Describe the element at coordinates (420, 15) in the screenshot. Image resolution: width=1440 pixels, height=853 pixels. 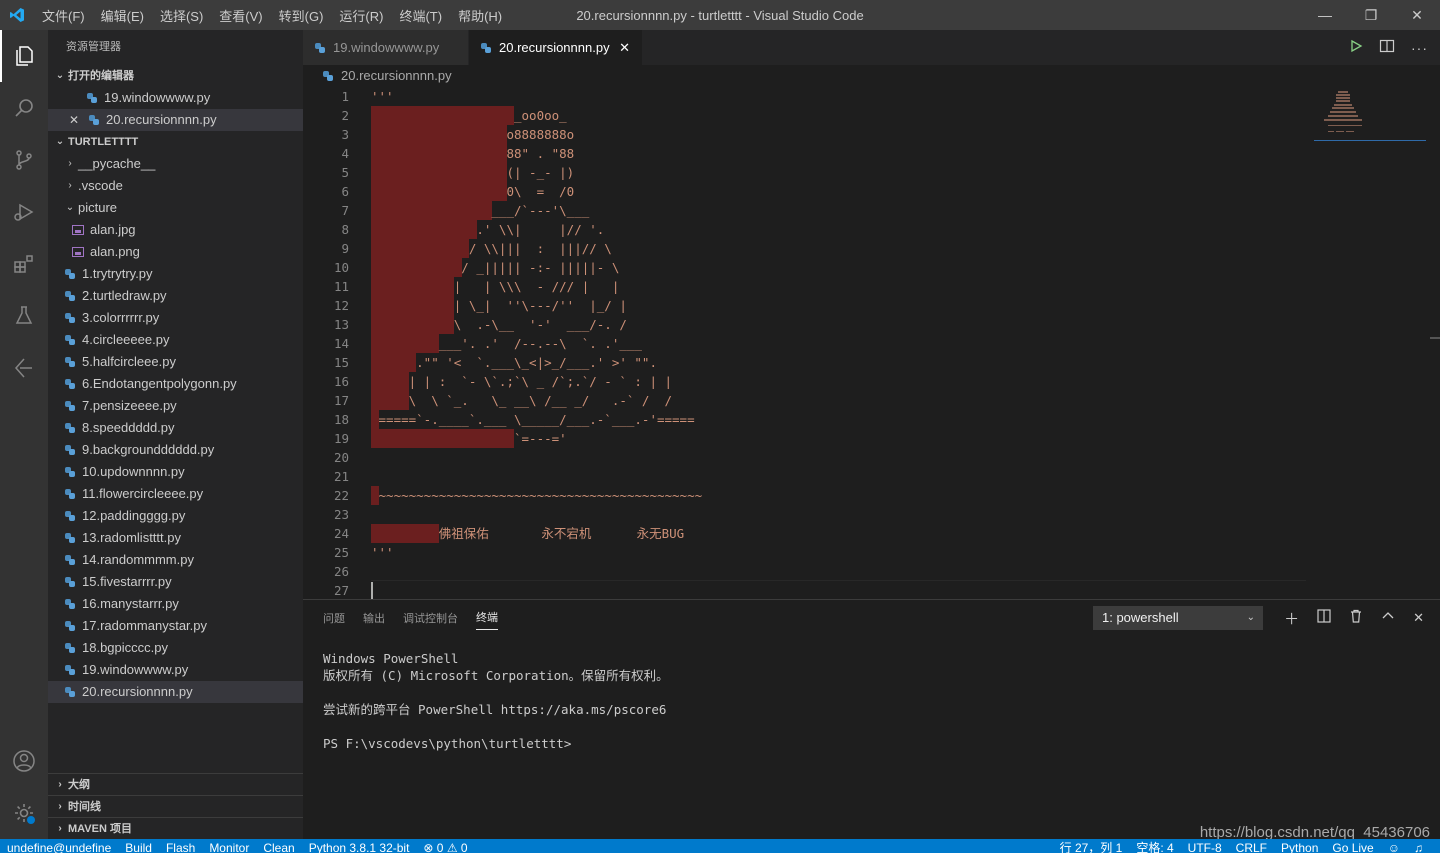
I see `menu-terminal: 终端(T)` at that location.